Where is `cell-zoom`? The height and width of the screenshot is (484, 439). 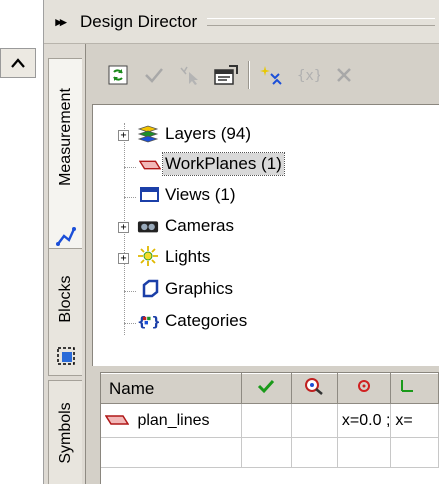 cell-zoom is located at coordinates (314, 420).